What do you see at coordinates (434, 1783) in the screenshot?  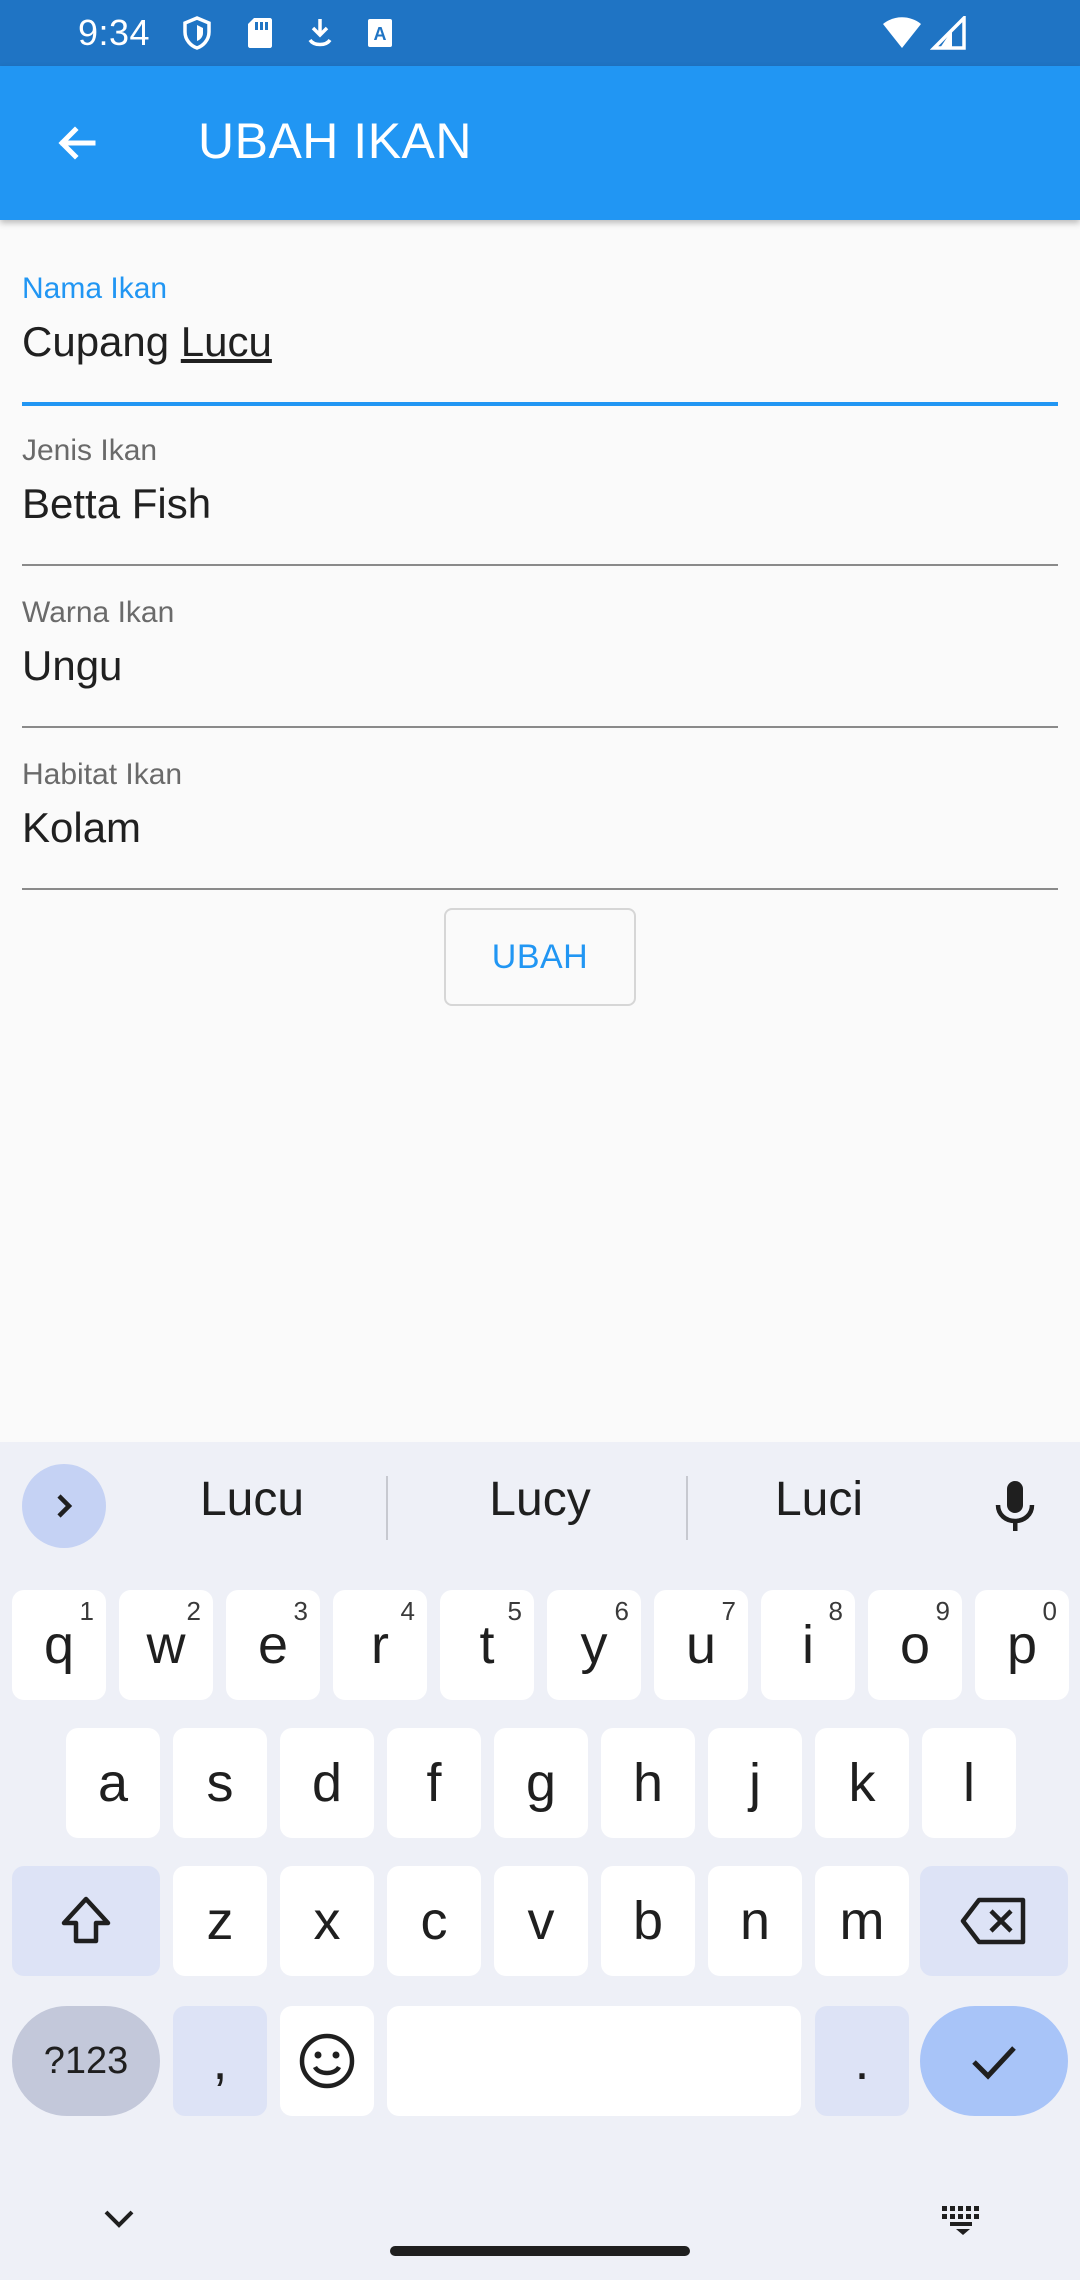 I see `key-f: f` at bounding box center [434, 1783].